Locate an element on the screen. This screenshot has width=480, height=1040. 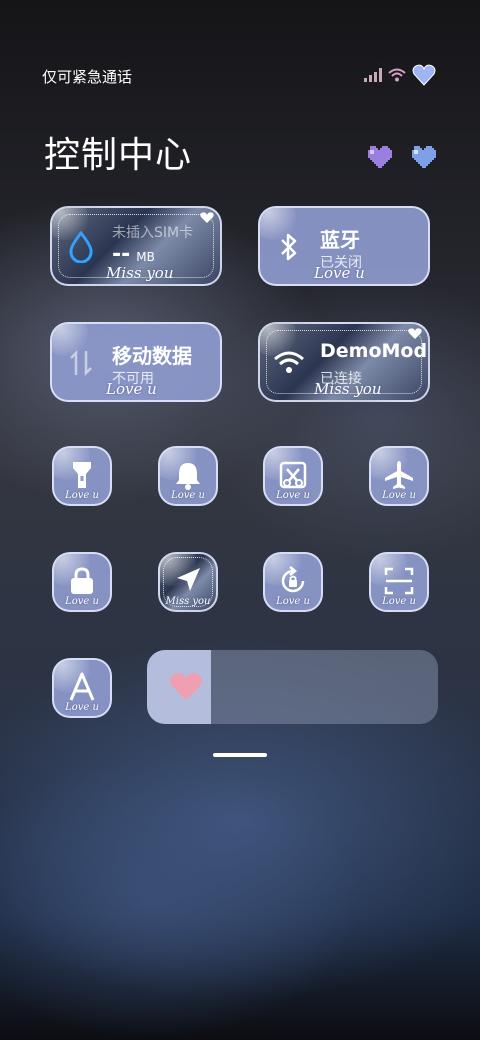
lock-icon is located at coordinates (82, 581).